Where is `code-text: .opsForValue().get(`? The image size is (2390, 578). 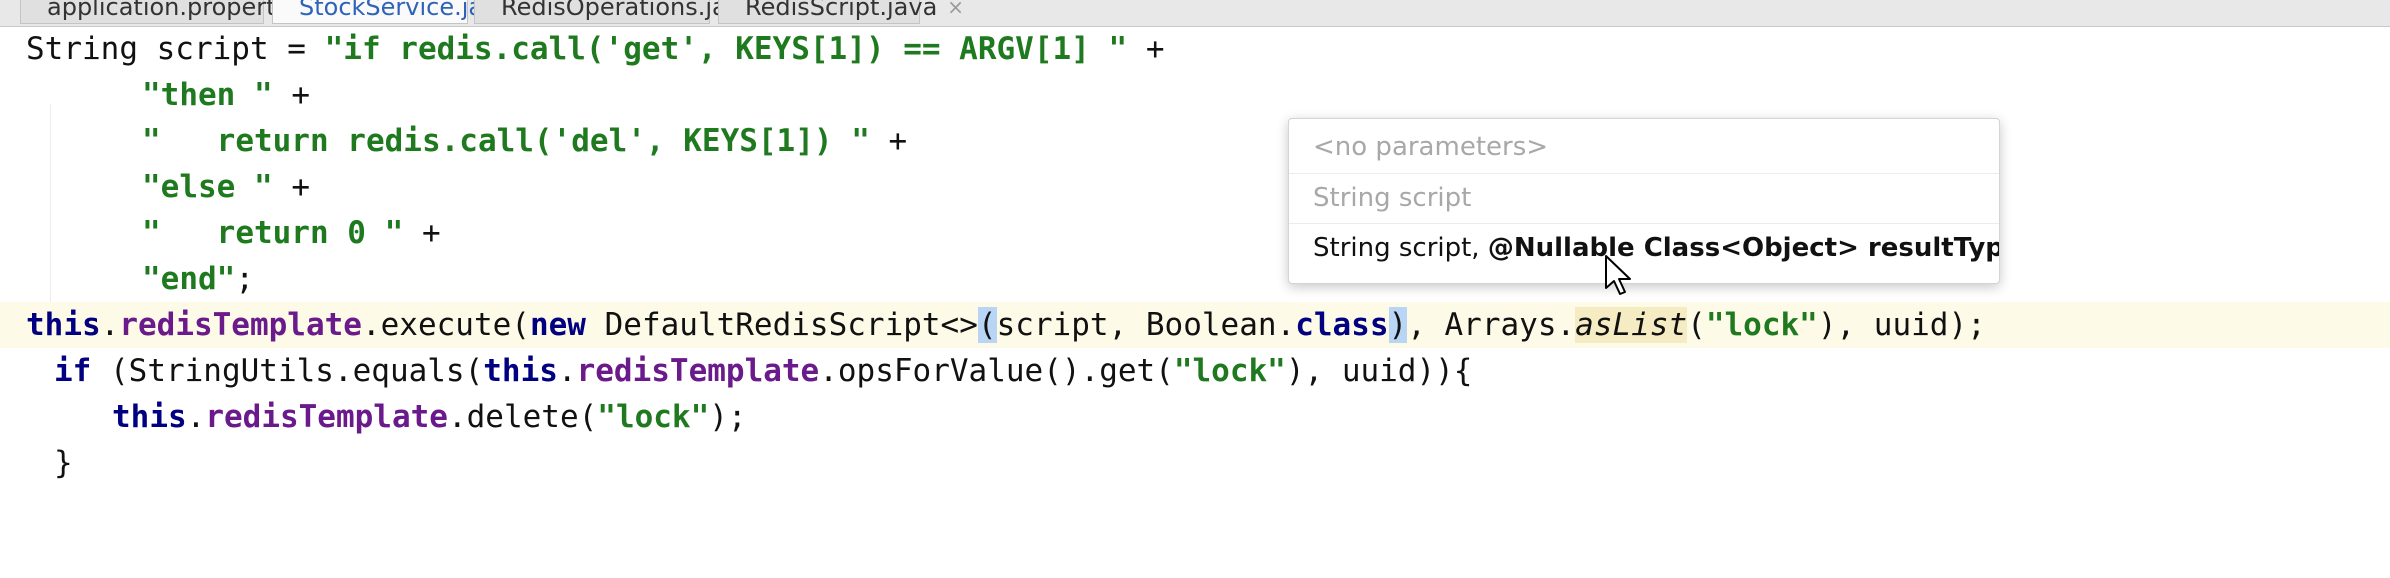 code-text: .opsForValue().get( is located at coordinates (996, 371).